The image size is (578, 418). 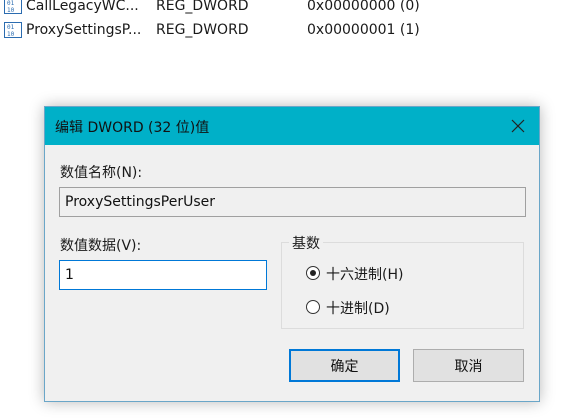 I want to click on close-icon, so click(x=518, y=126).